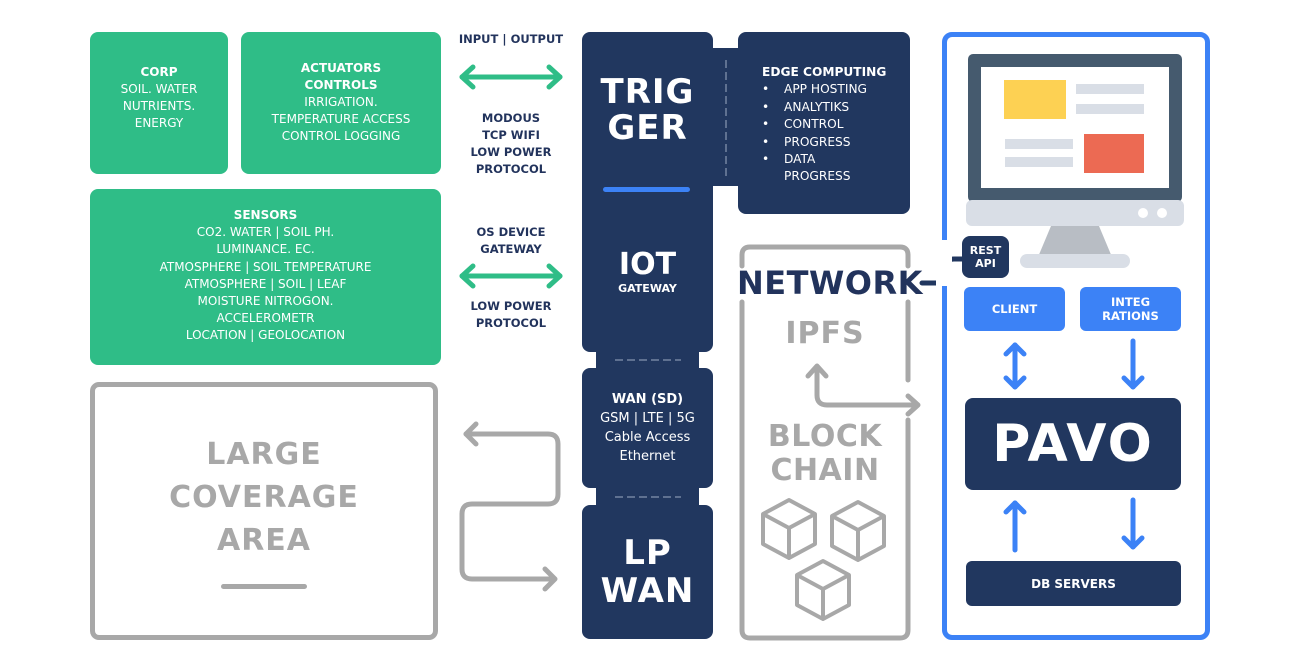 The height and width of the screenshot is (671, 1300). What do you see at coordinates (1130, 316) in the screenshot?
I see `integrations-line: RATIONS` at bounding box center [1130, 316].